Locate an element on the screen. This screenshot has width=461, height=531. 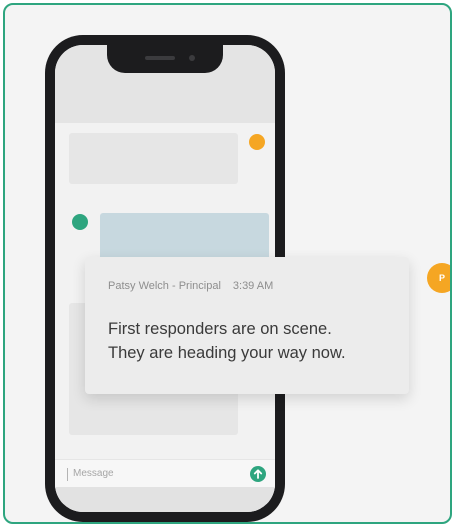
home-indicator-area is located at coordinates (165, 499).